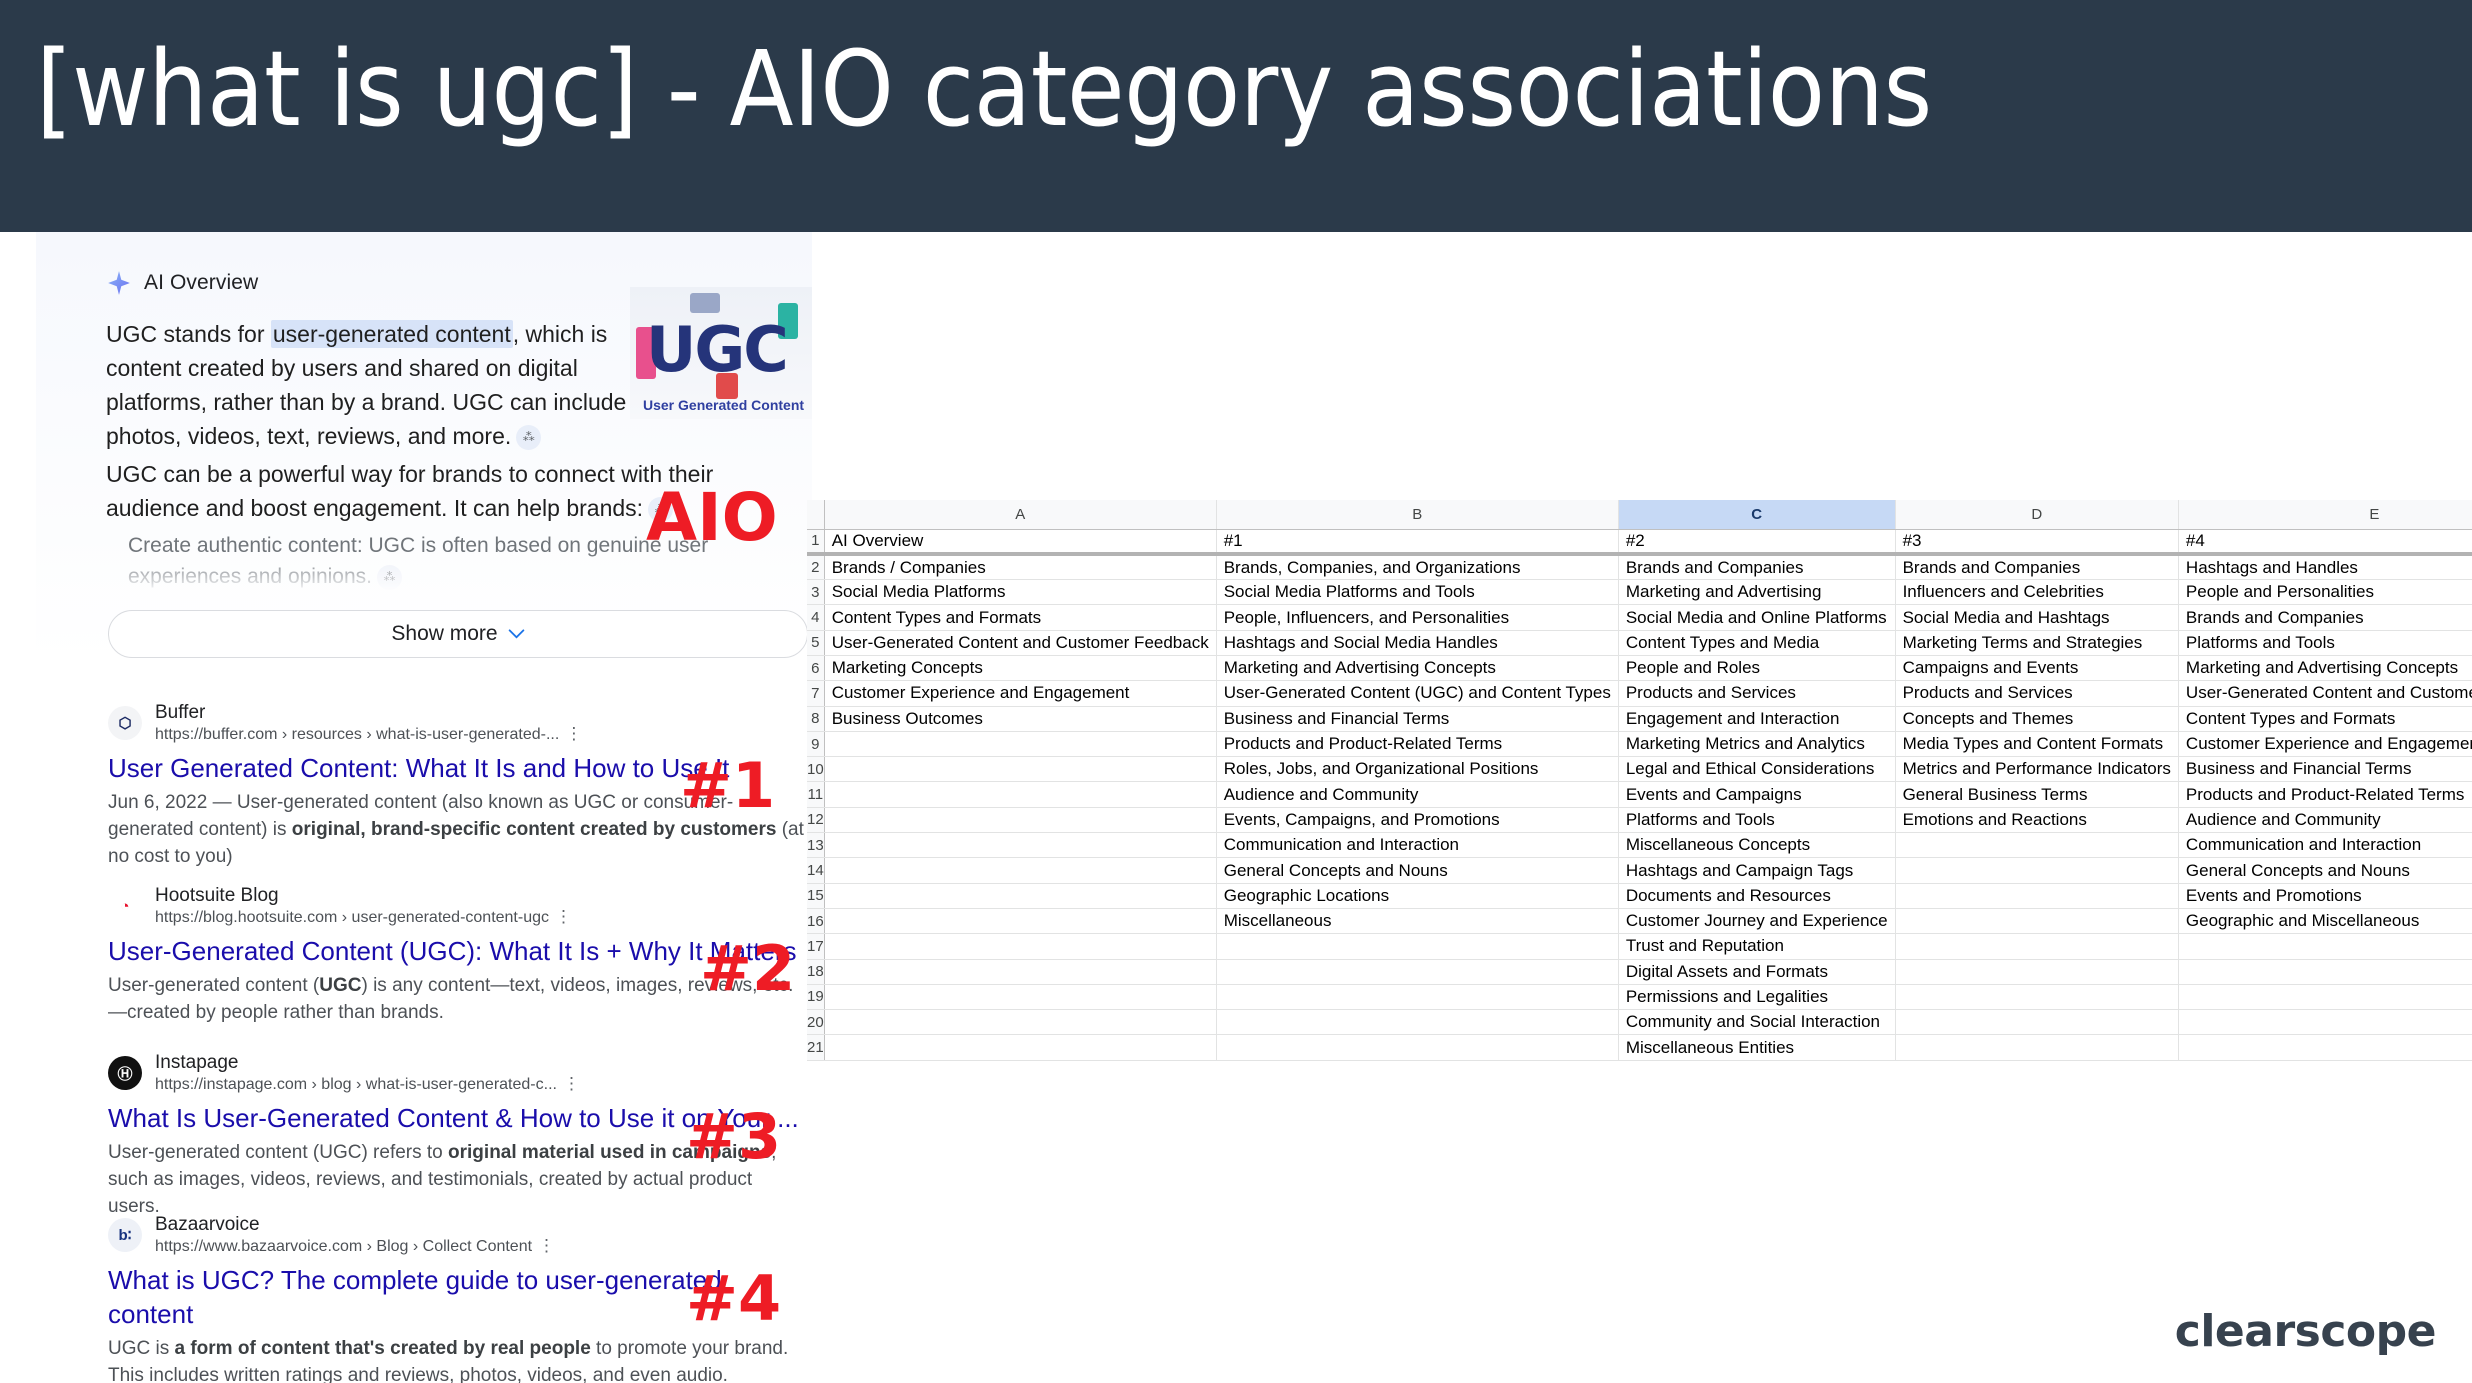 Image resolution: width=2472 pixels, height=1383 pixels. Describe the element at coordinates (2325, 744) in the screenshot. I see `cell-E9: Customer Experience and Engagement` at that location.